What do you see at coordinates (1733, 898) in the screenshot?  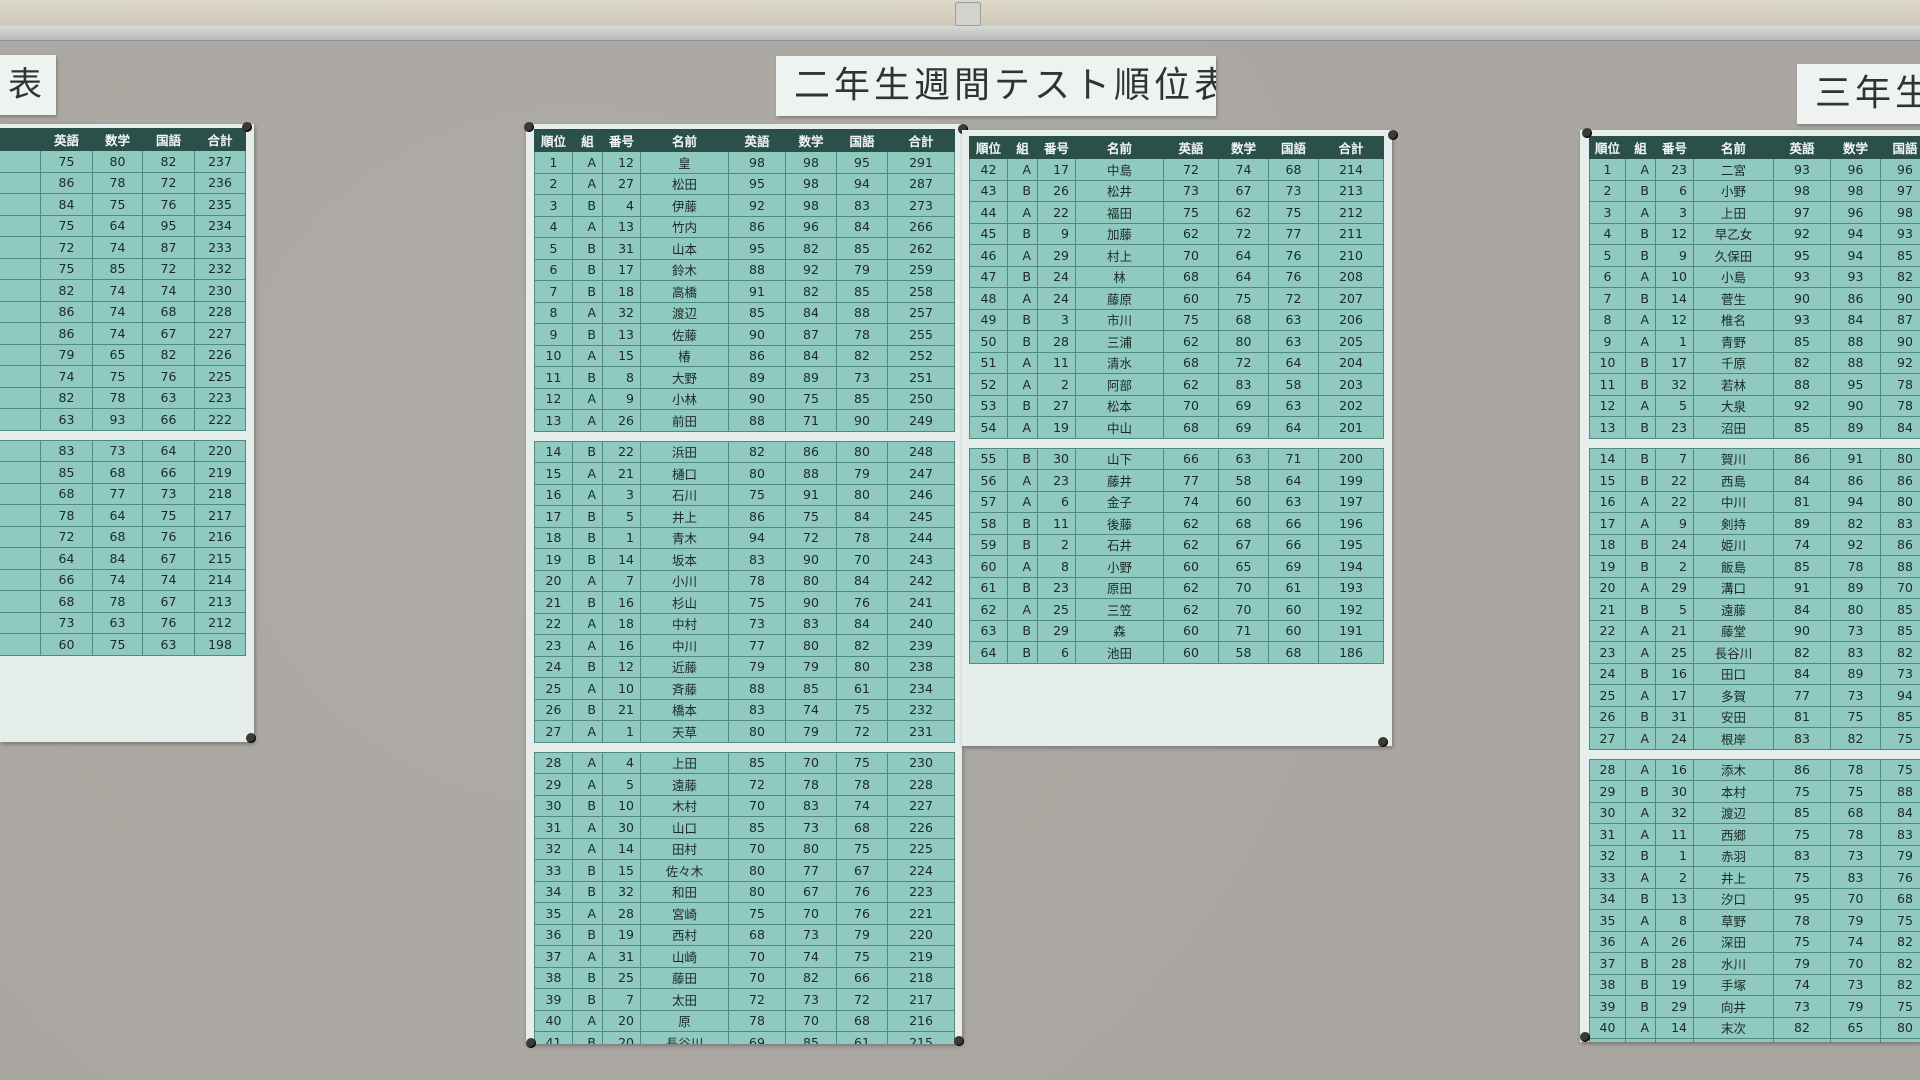 I see `table-cell: 汐口` at bounding box center [1733, 898].